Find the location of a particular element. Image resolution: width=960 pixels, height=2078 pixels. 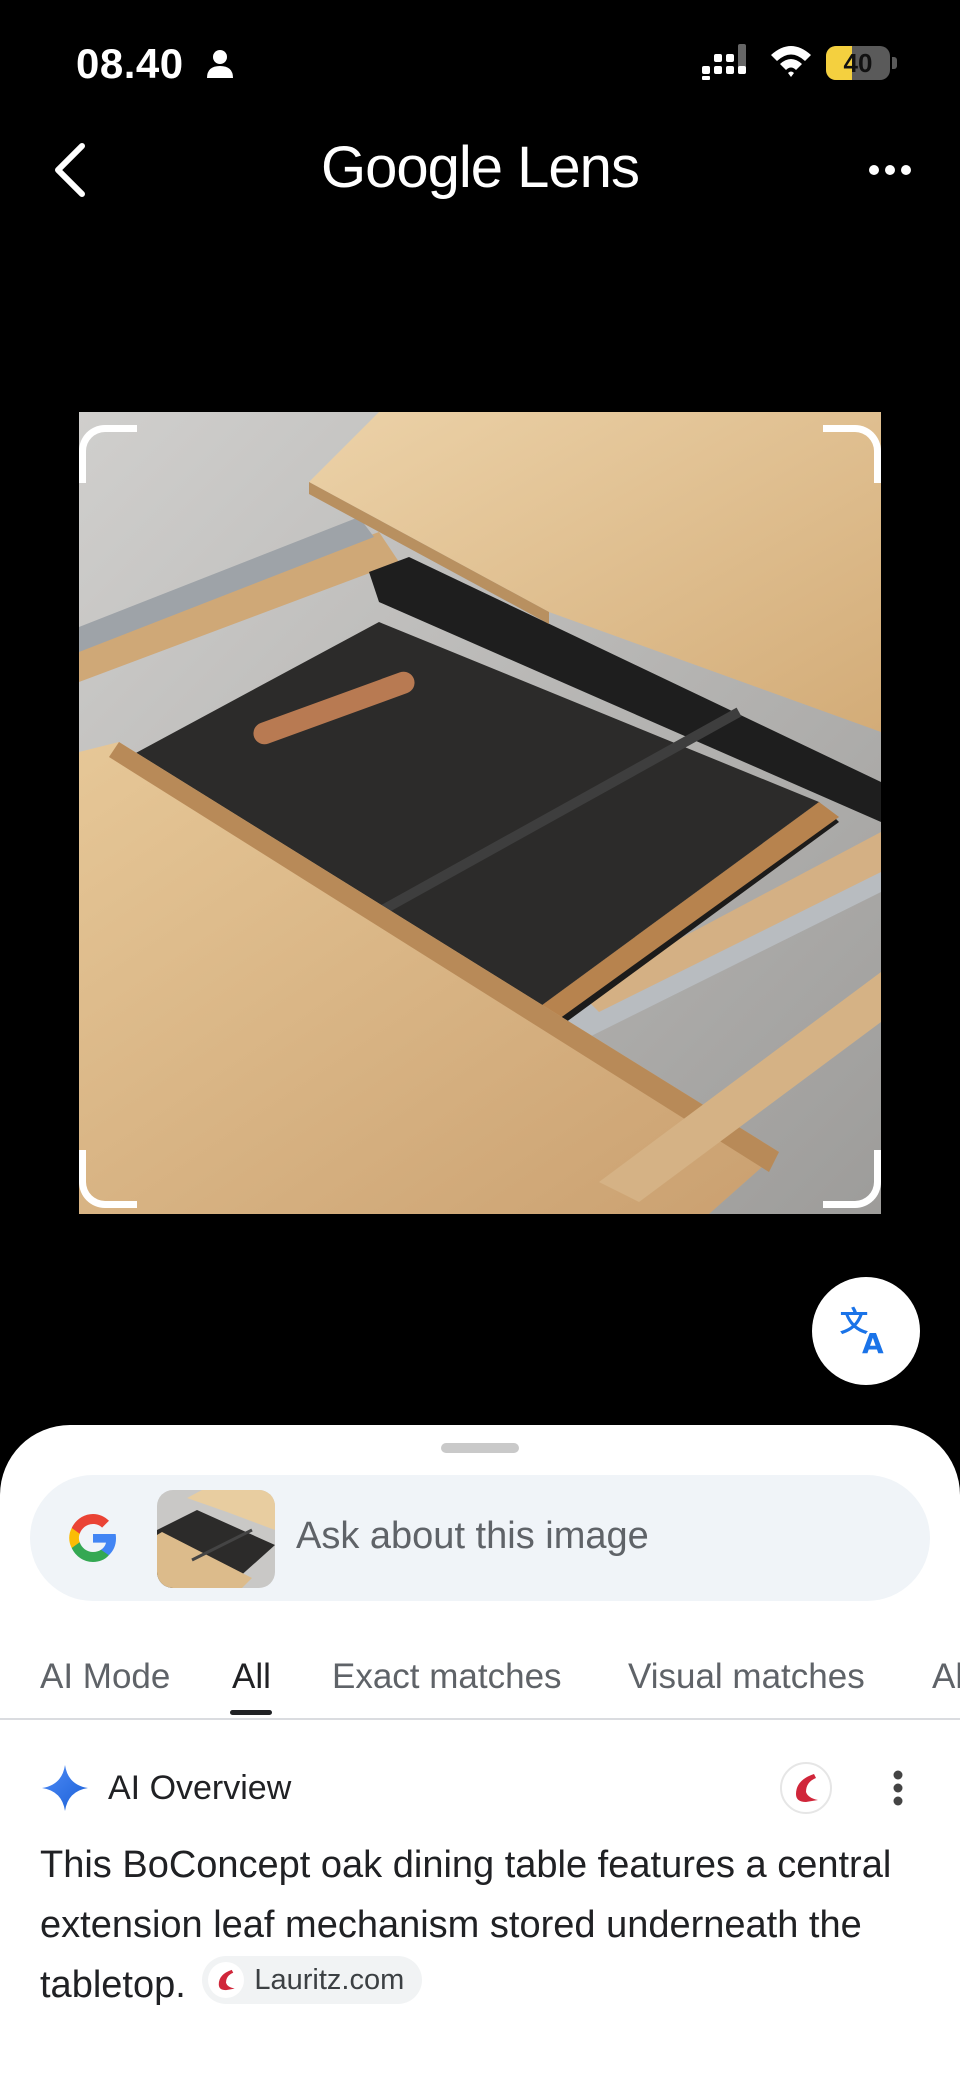

ai-overview-title: AI Overview is located at coordinates (200, 1788).